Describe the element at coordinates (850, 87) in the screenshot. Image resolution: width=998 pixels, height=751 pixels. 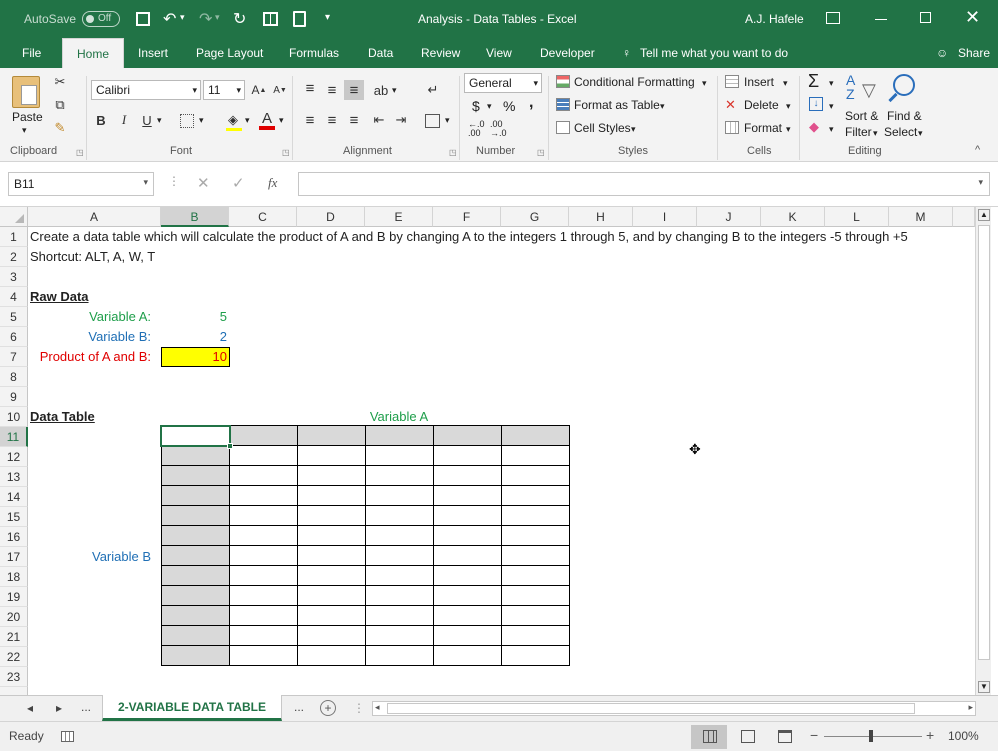
I see `sort-filter-icon: AZ` at that location.